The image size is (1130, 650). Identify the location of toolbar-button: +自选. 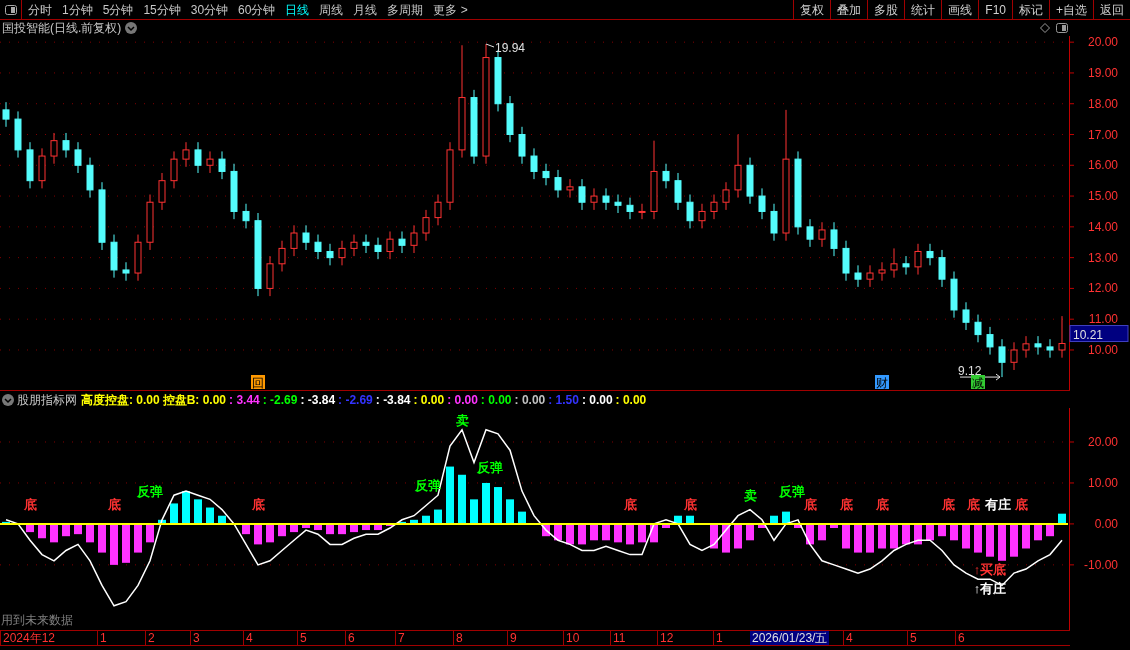
(1071, 9).